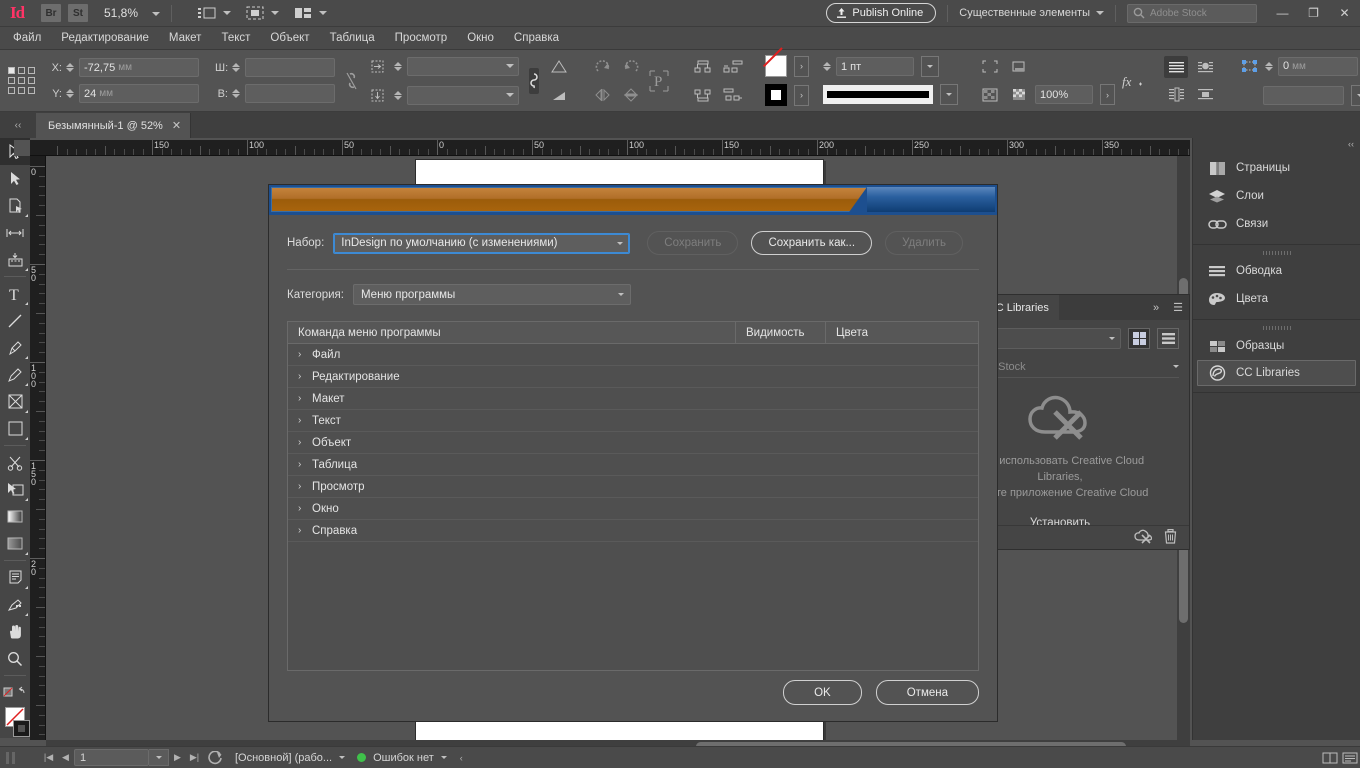 The height and width of the screenshot is (768, 1360). I want to click on row-label: Текст, so click(326, 420).